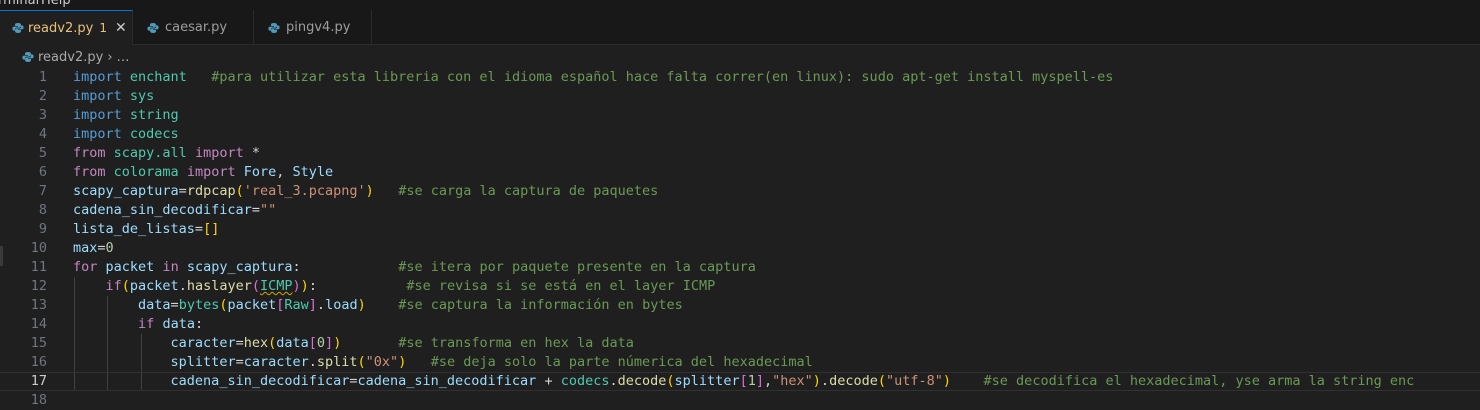  I want to click on code-token: Style, so click(313, 172).